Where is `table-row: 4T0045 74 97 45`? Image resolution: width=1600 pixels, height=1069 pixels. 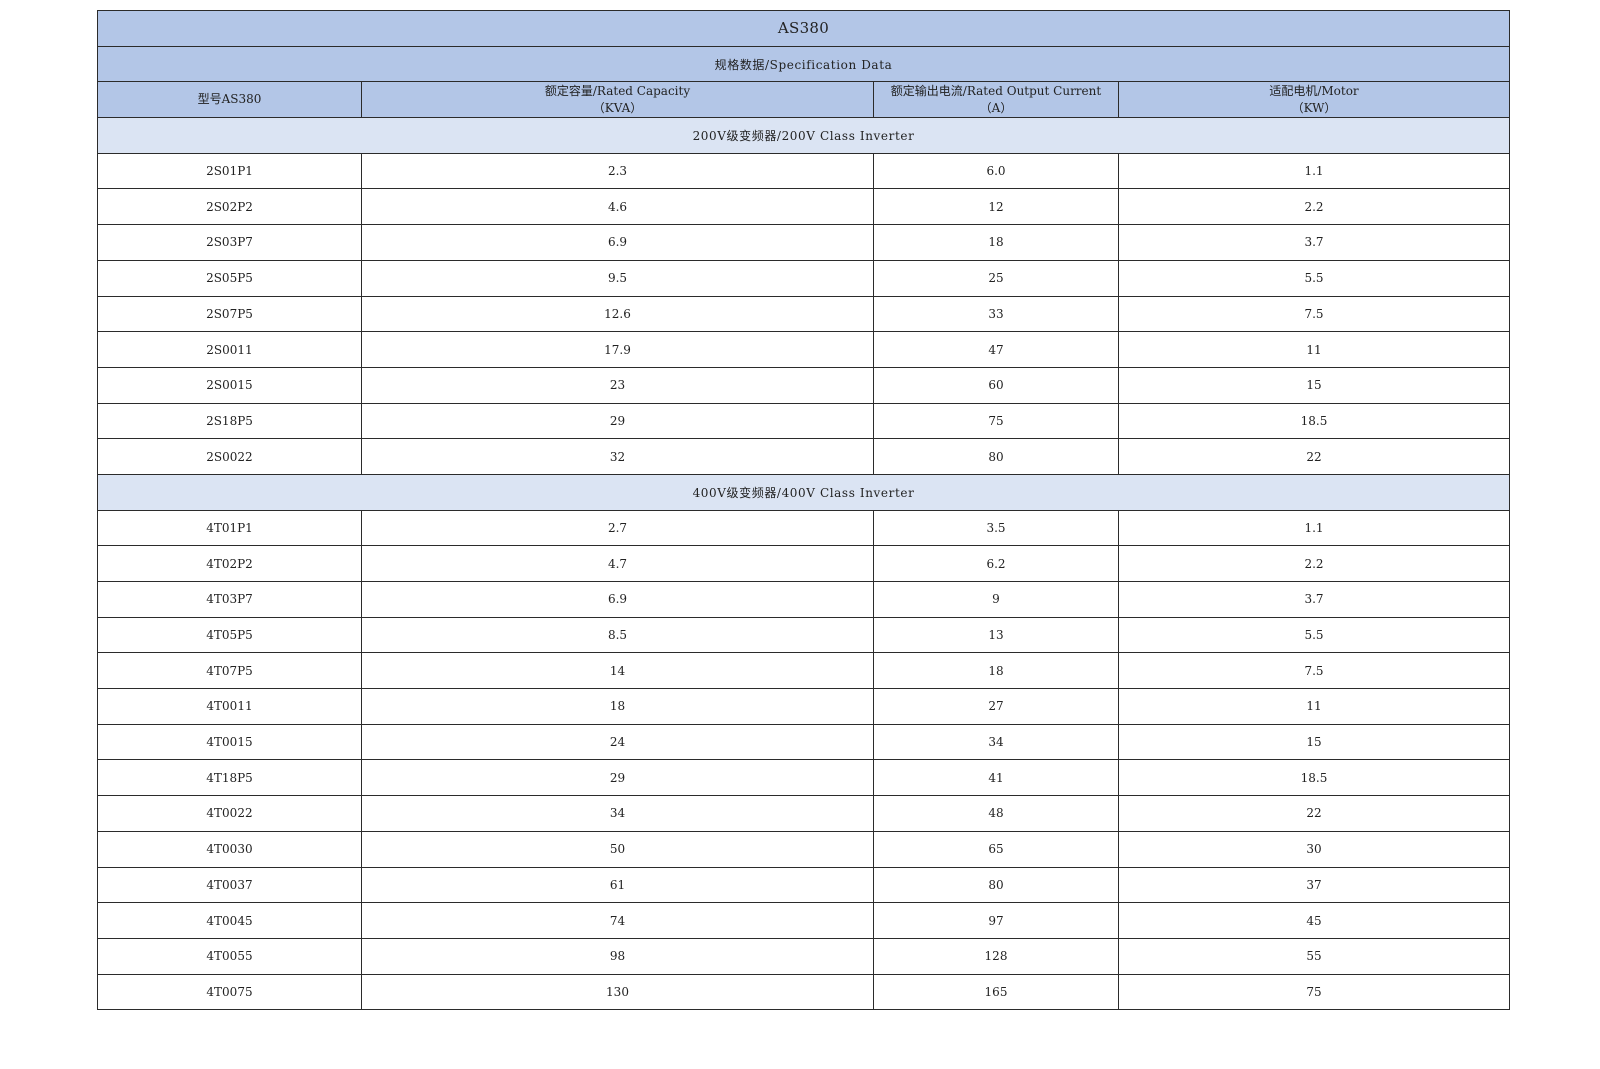 table-row: 4T0045 74 97 45 is located at coordinates (803, 920).